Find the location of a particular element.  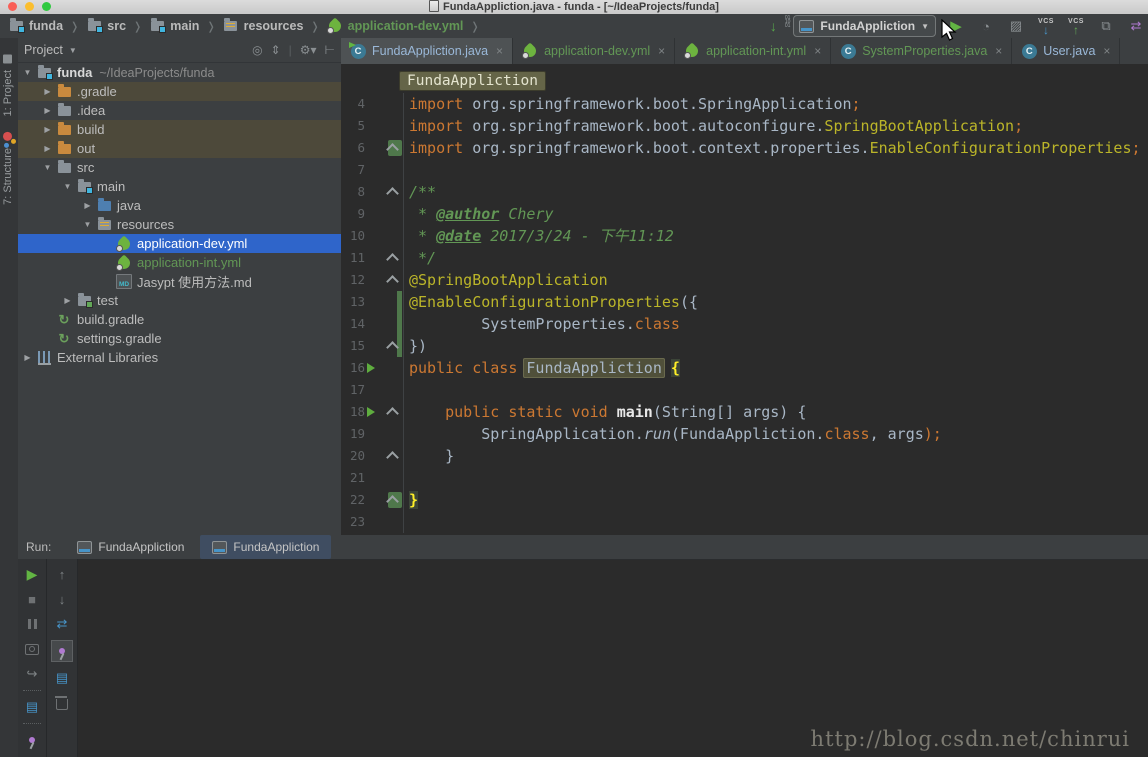

sync-icon: ⇄ is located at coordinates (1136, 26).